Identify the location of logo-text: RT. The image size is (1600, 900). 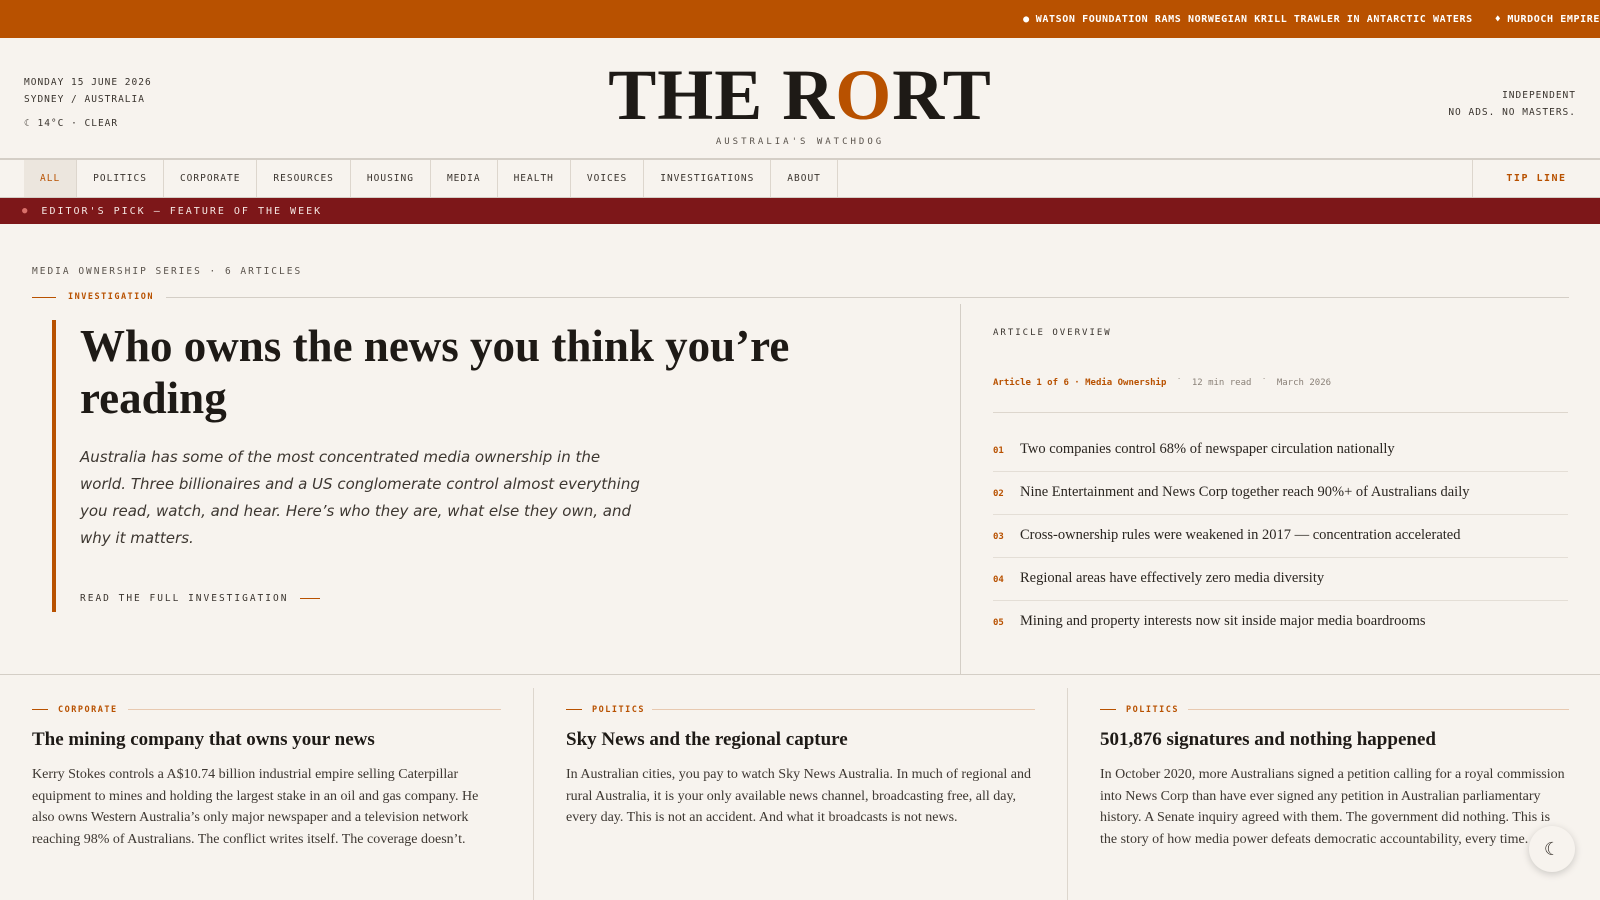
(942, 95).